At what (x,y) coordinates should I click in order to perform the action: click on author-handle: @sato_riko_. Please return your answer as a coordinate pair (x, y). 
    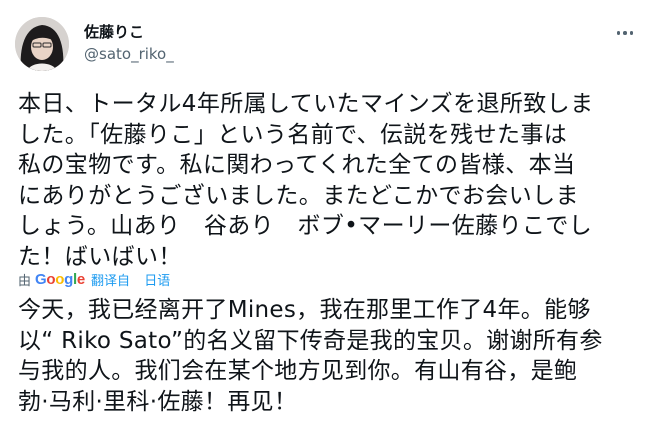
    Looking at the image, I should click on (129, 54).